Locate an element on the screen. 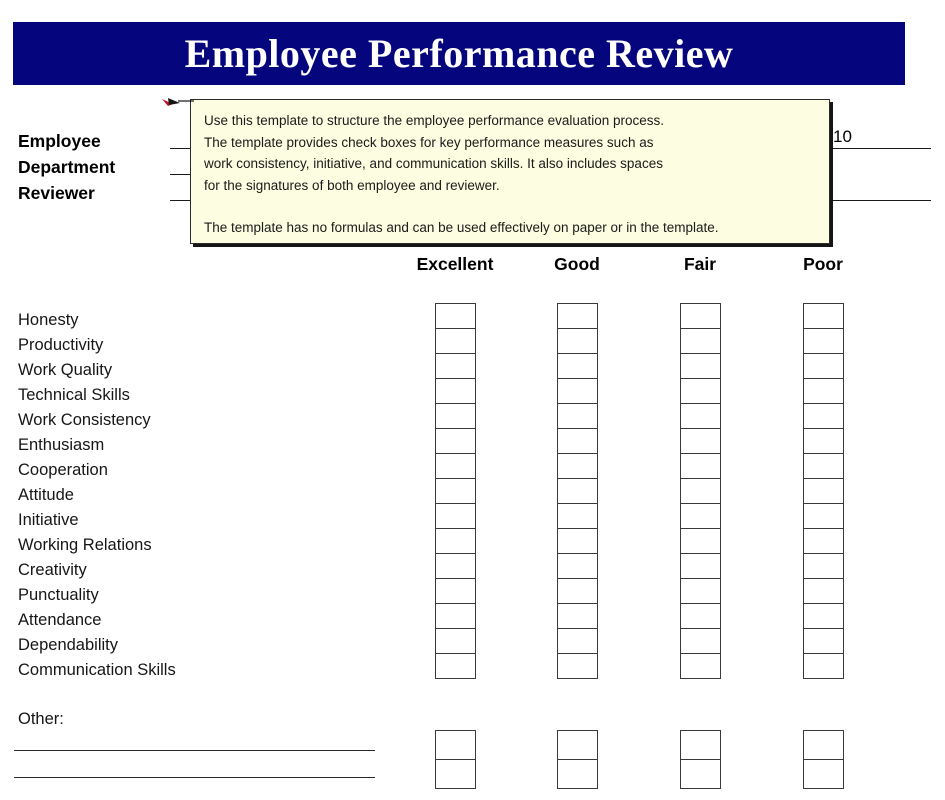 The image size is (945, 800). checkbox-poor-attendance is located at coordinates (823, 616).